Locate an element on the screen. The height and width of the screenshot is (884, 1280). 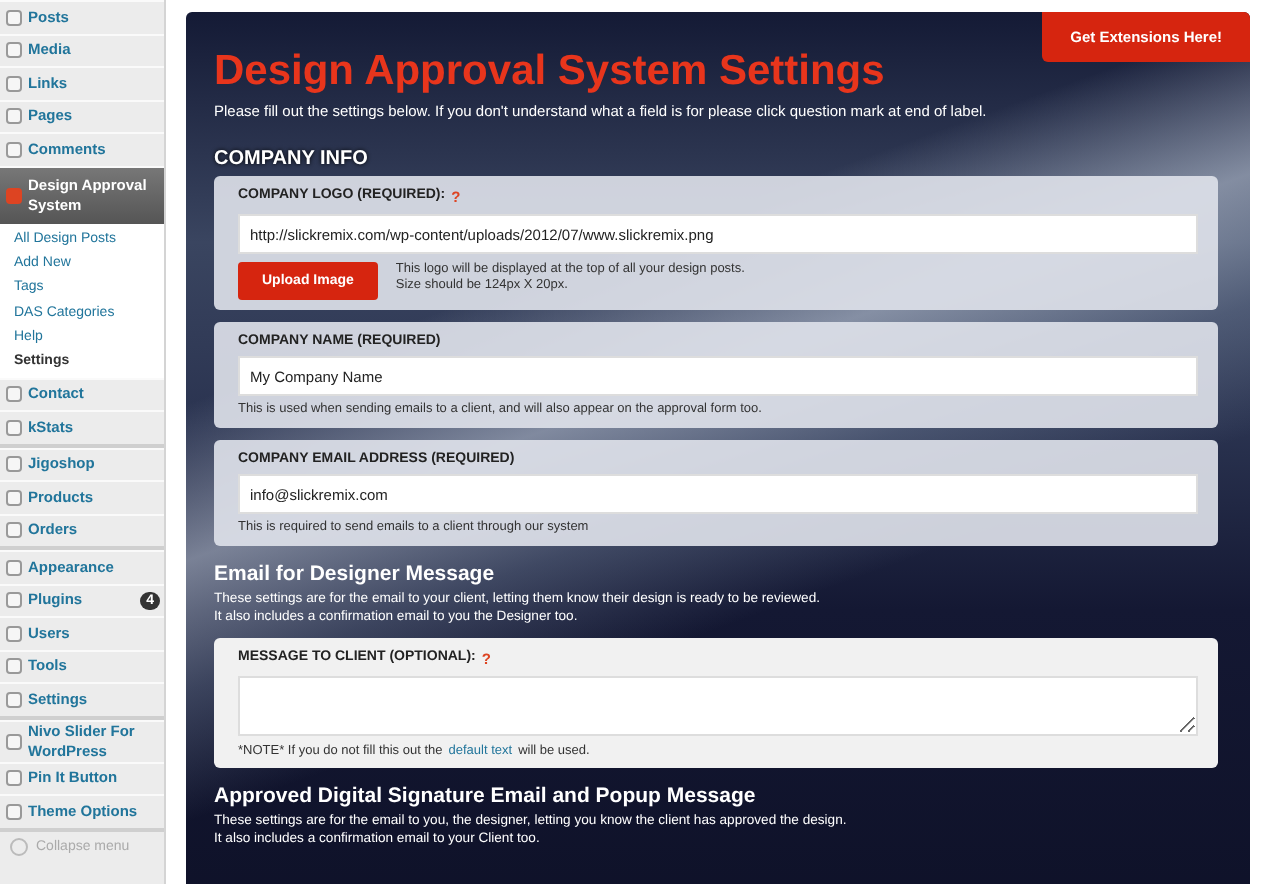
page-title: Design Approval System Settings is located at coordinates (550, 72).